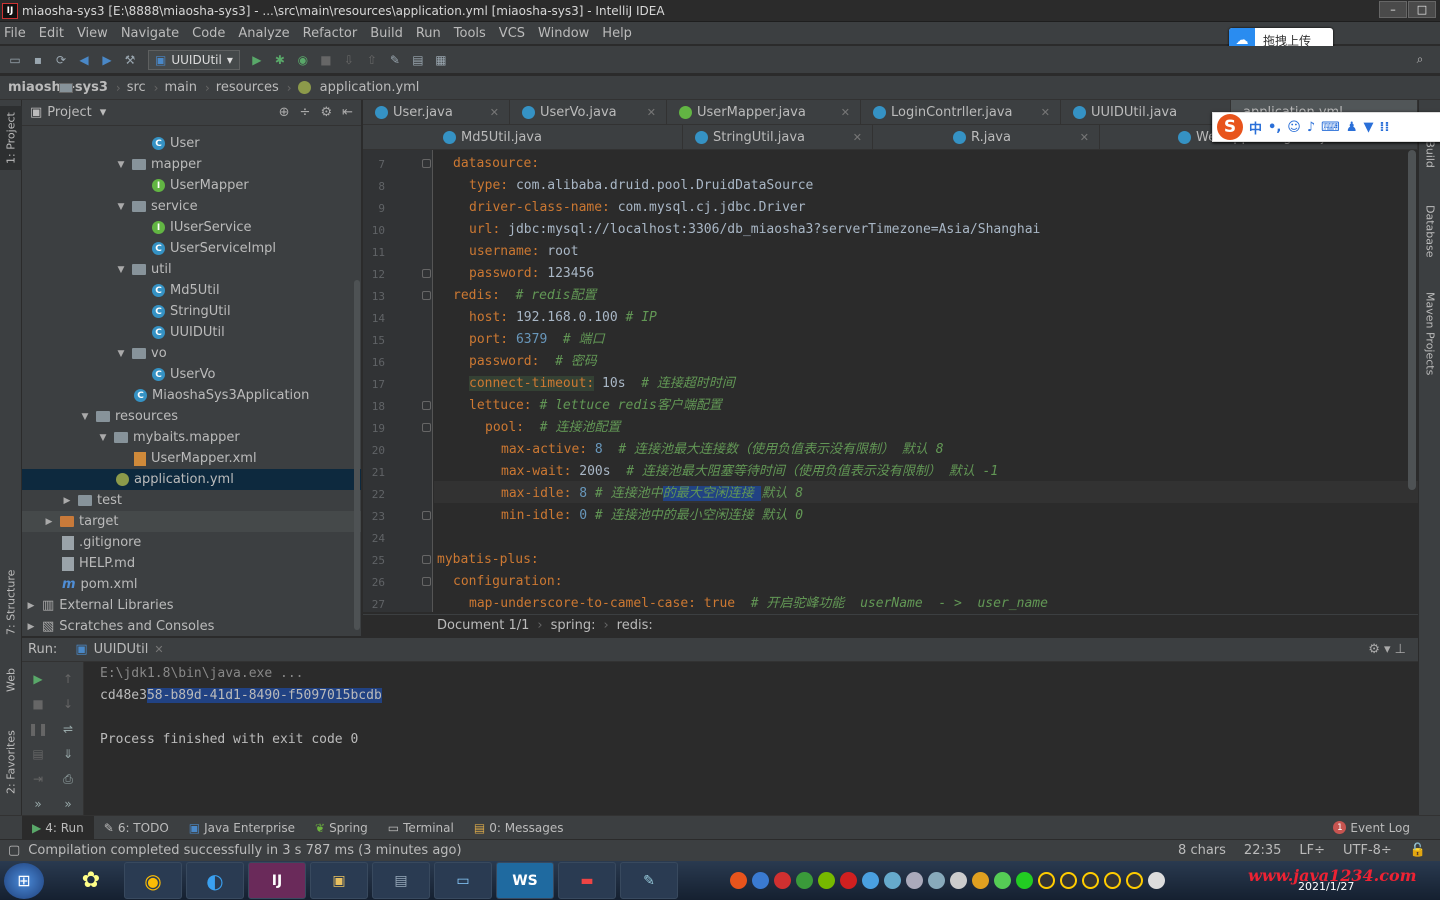  Describe the element at coordinates (386, 33) in the screenshot. I see `menu-build: Build` at that location.